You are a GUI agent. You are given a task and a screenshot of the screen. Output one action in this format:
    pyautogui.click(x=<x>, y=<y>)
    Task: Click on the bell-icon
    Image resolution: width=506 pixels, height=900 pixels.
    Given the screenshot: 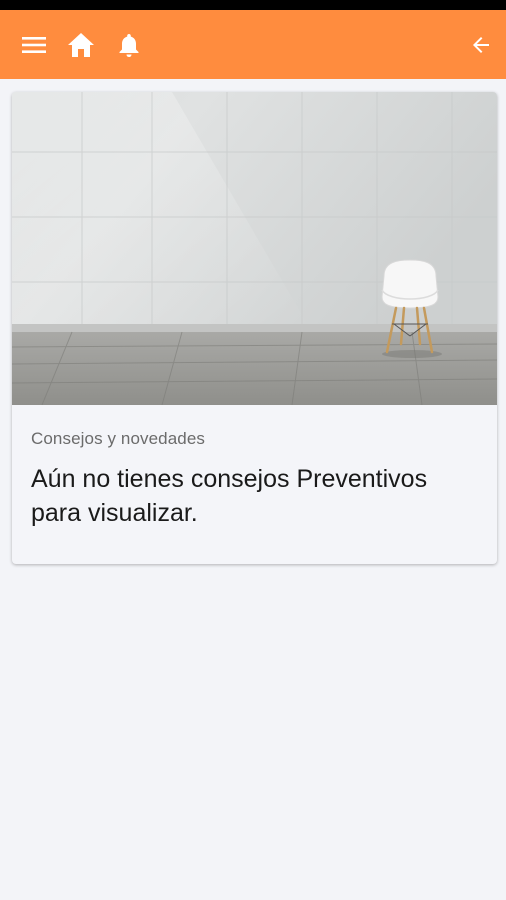 What is the action you would take?
    pyautogui.click(x=129, y=45)
    